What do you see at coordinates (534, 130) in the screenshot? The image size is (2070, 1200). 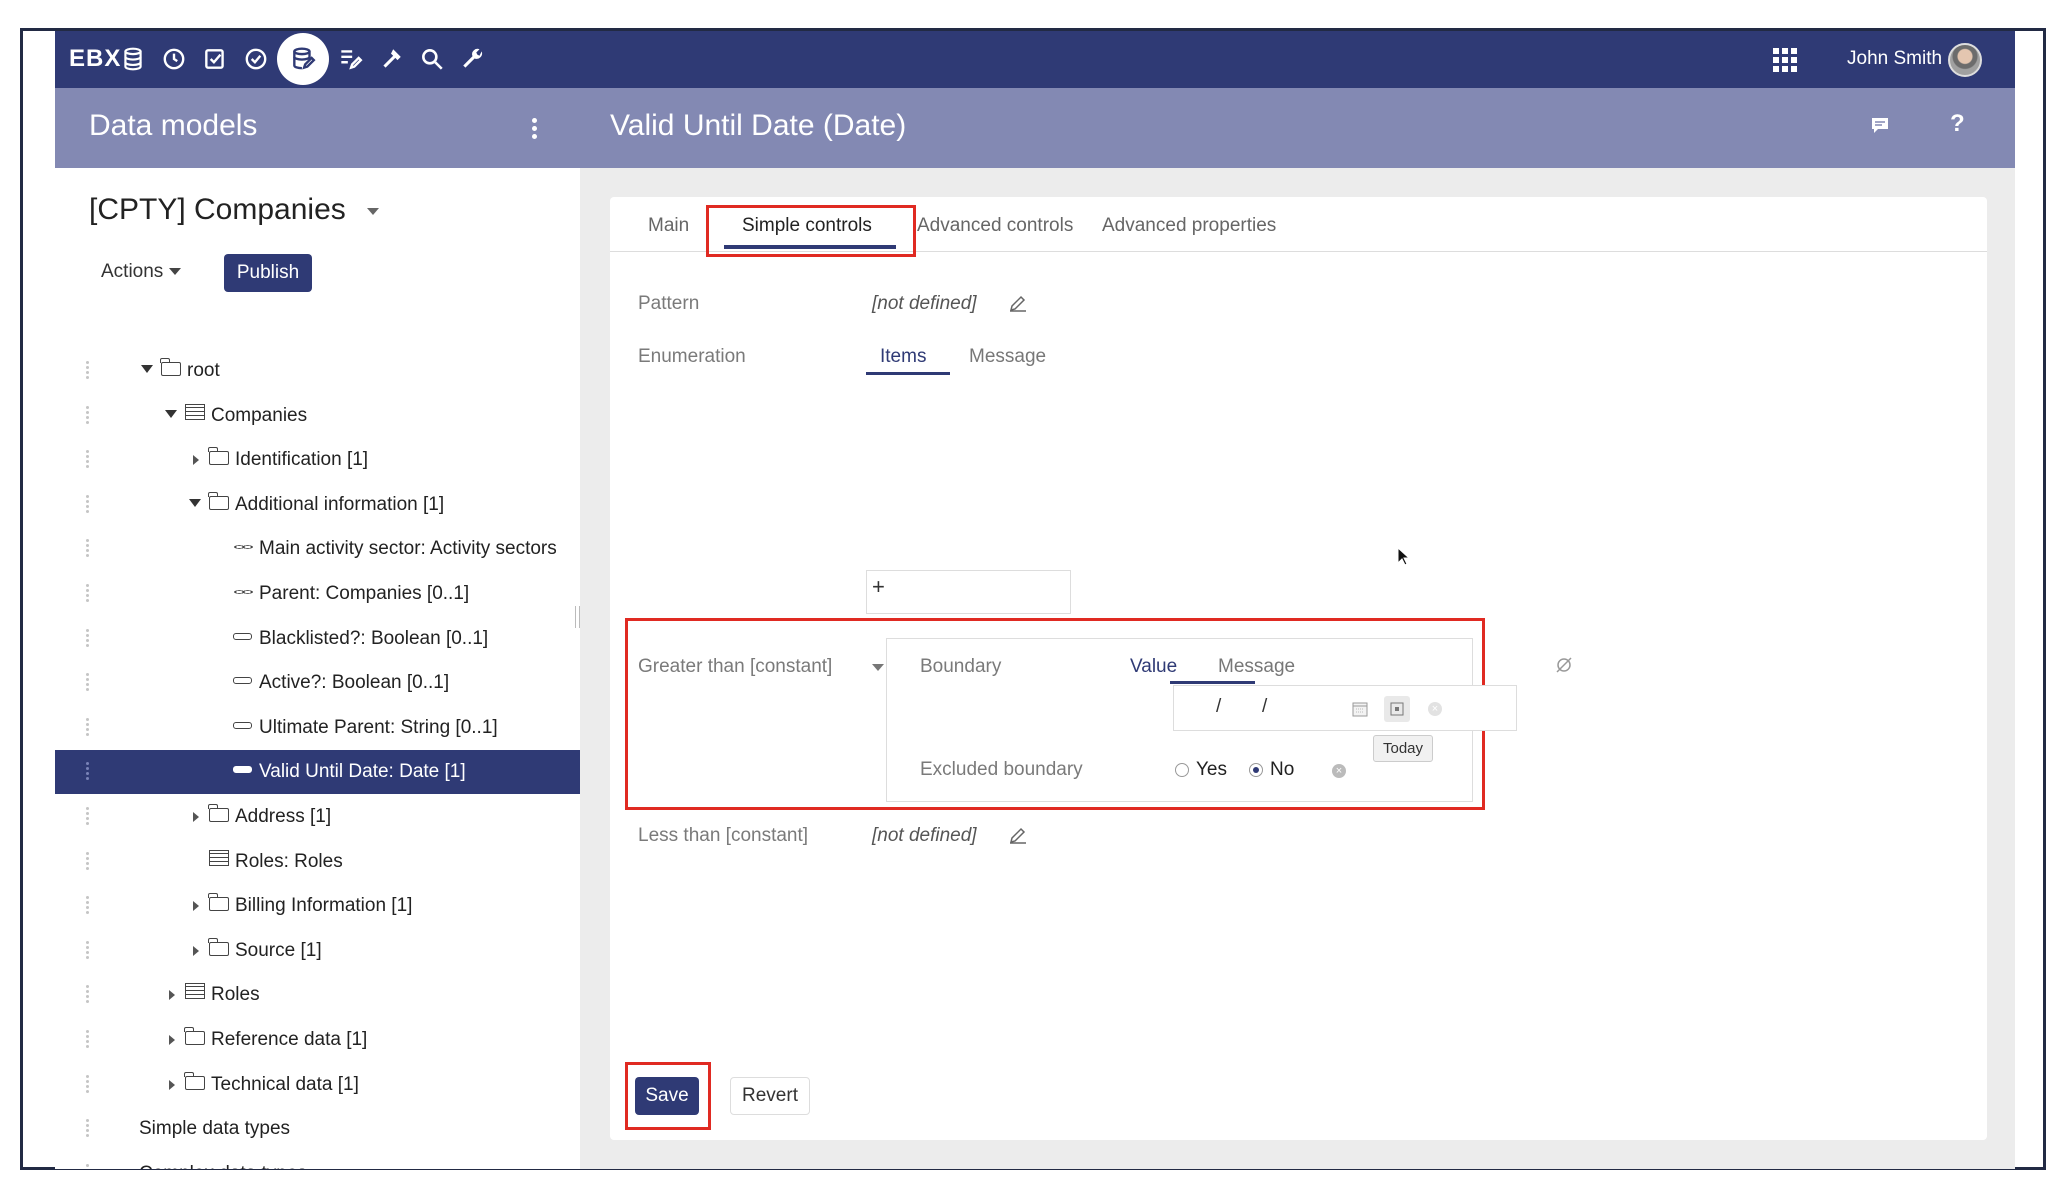 I see `more-options-icon` at bounding box center [534, 130].